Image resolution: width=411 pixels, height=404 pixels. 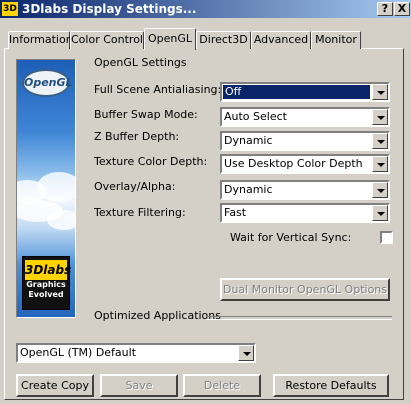 I want to click on texture-color-dropdown: Use Desktop Color Depth, so click(x=305, y=164).